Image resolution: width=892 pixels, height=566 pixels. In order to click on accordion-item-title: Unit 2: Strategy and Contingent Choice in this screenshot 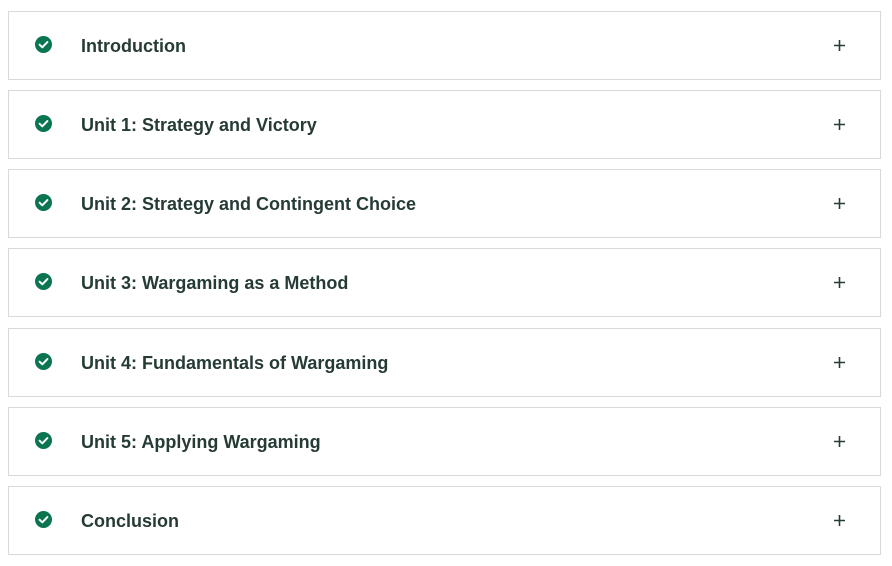, I will do `click(249, 204)`.